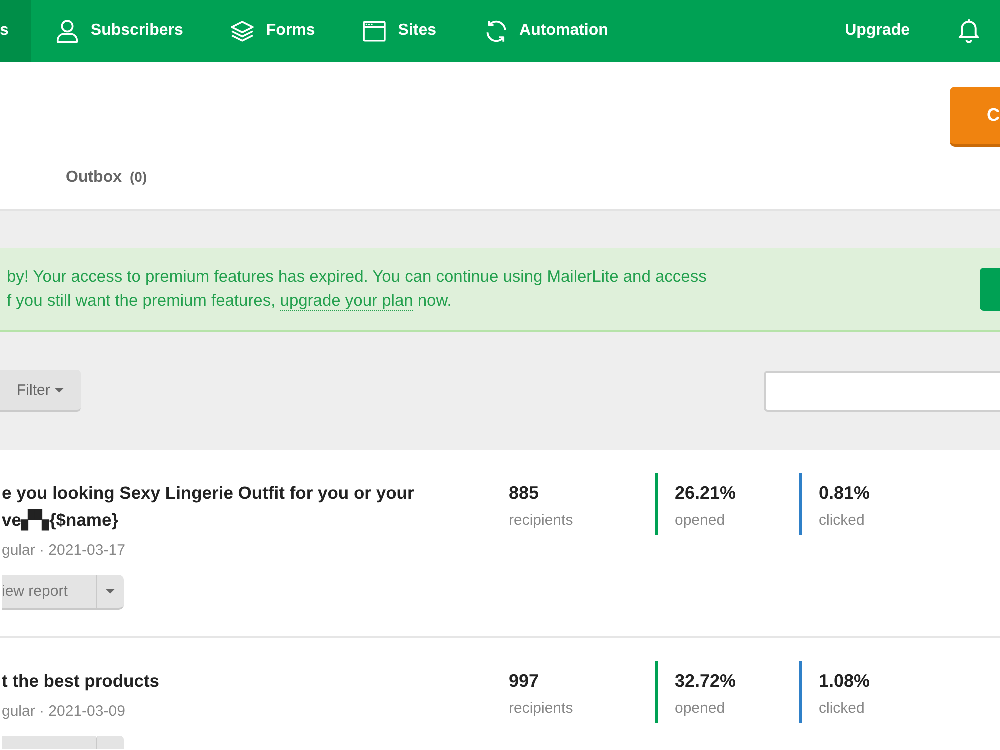  What do you see at coordinates (969, 31) in the screenshot?
I see `notification-bell-icon` at bounding box center [969, 31].